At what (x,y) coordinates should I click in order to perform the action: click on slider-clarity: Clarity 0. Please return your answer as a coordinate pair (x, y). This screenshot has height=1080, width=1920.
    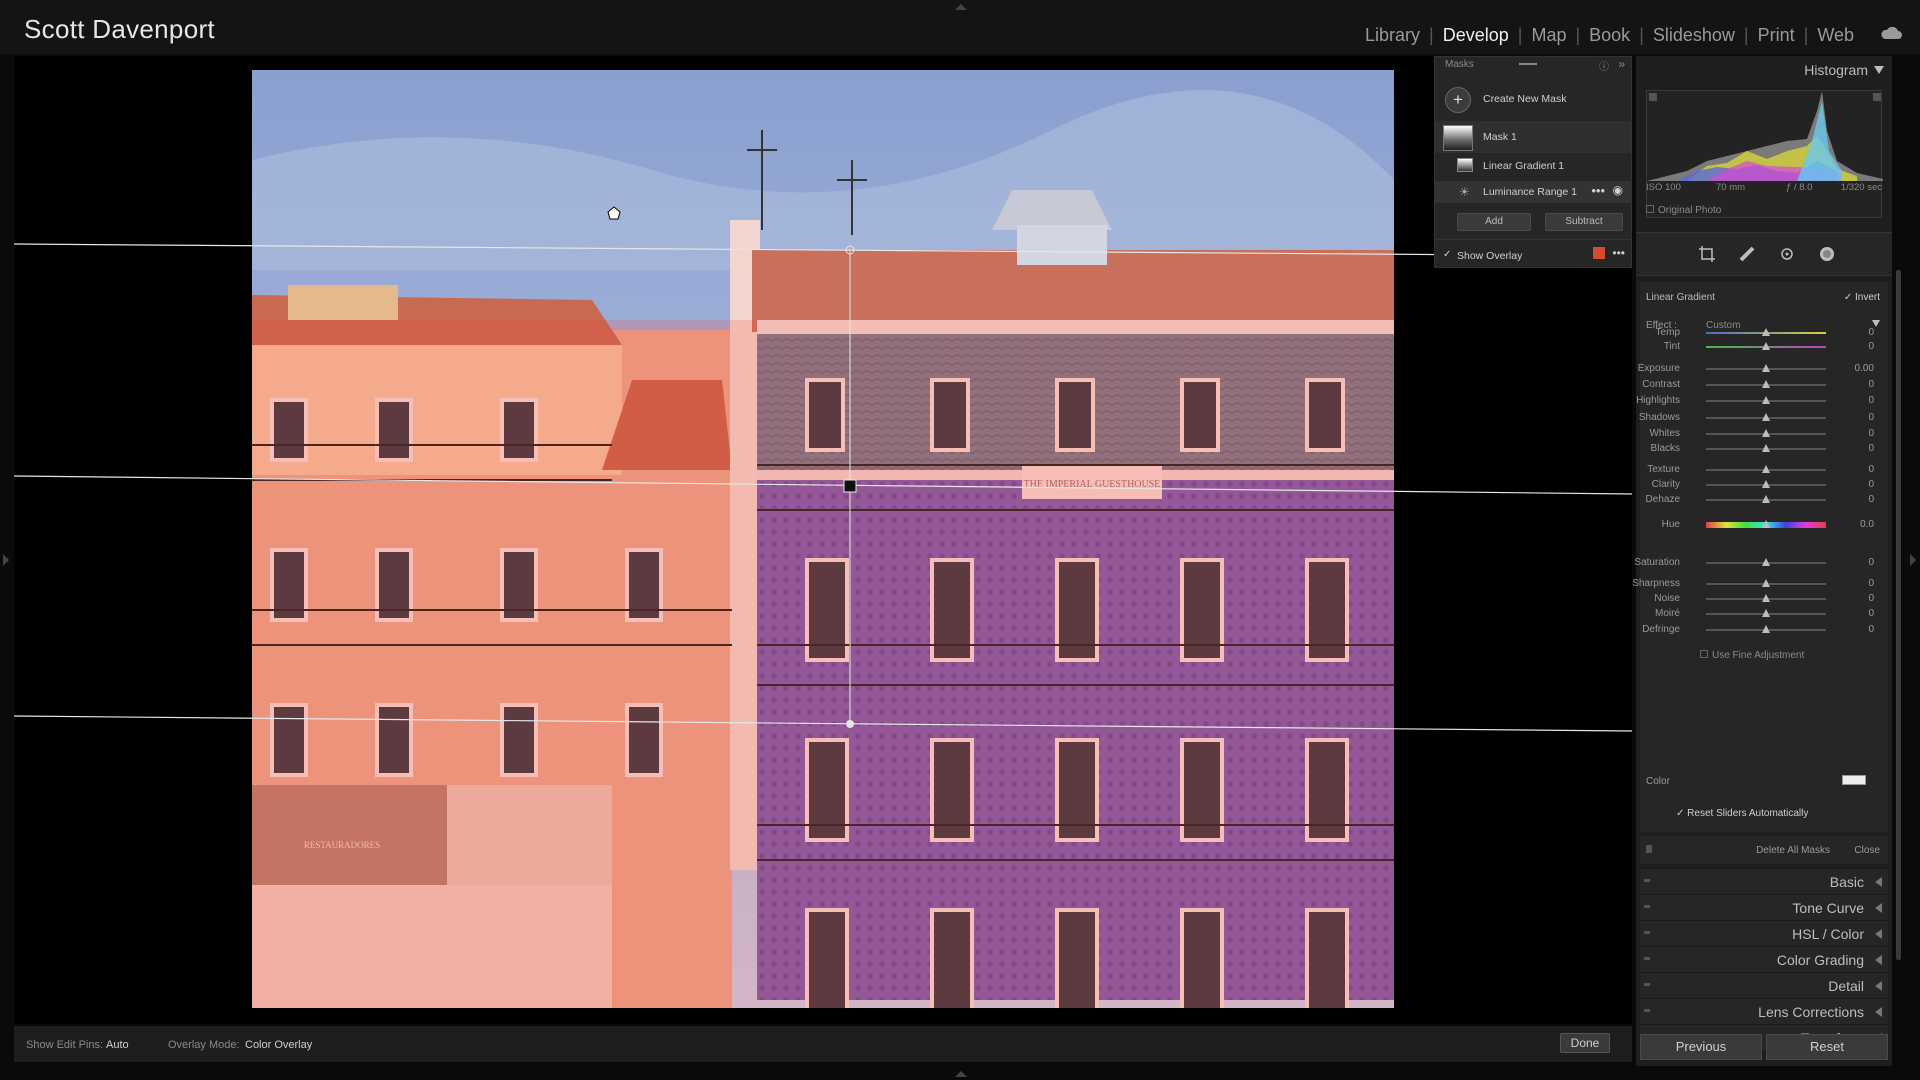
    Looking at the image, I should click on (1764, 485).